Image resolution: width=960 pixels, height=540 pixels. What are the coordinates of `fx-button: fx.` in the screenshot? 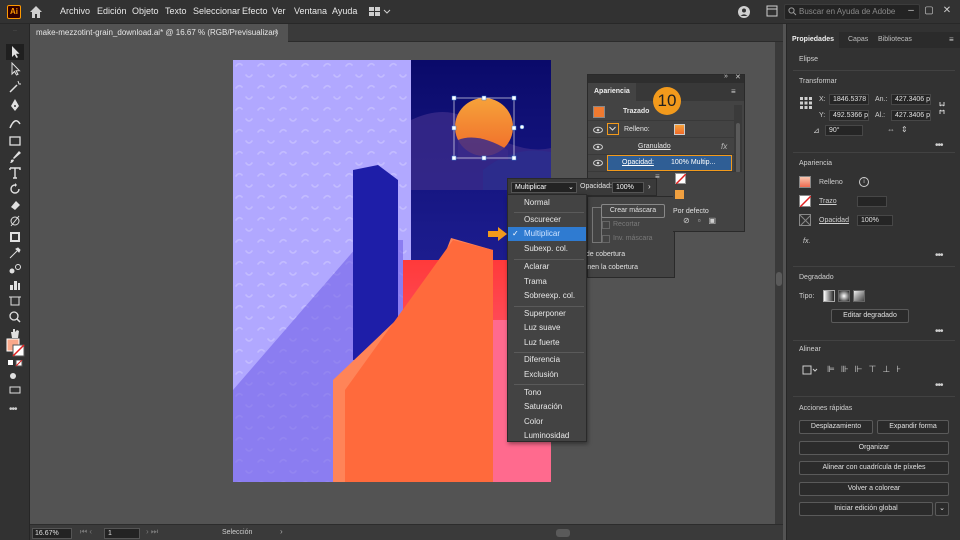 It's located at (806, 241).